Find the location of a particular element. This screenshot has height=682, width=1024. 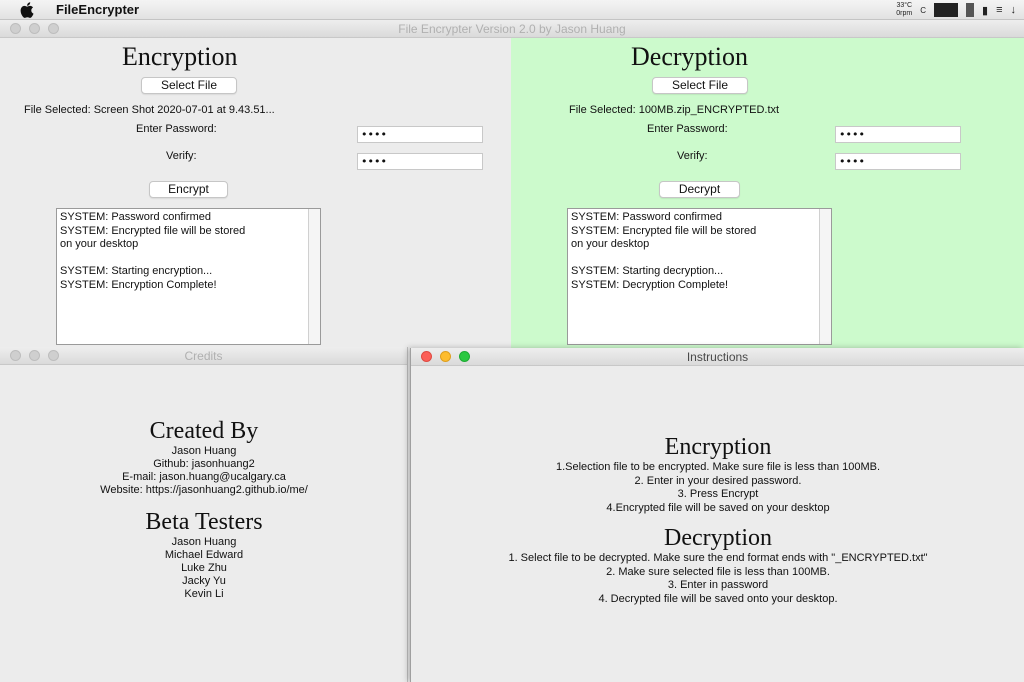

credits-window-title: Credits is located at coordinates (203, 356).